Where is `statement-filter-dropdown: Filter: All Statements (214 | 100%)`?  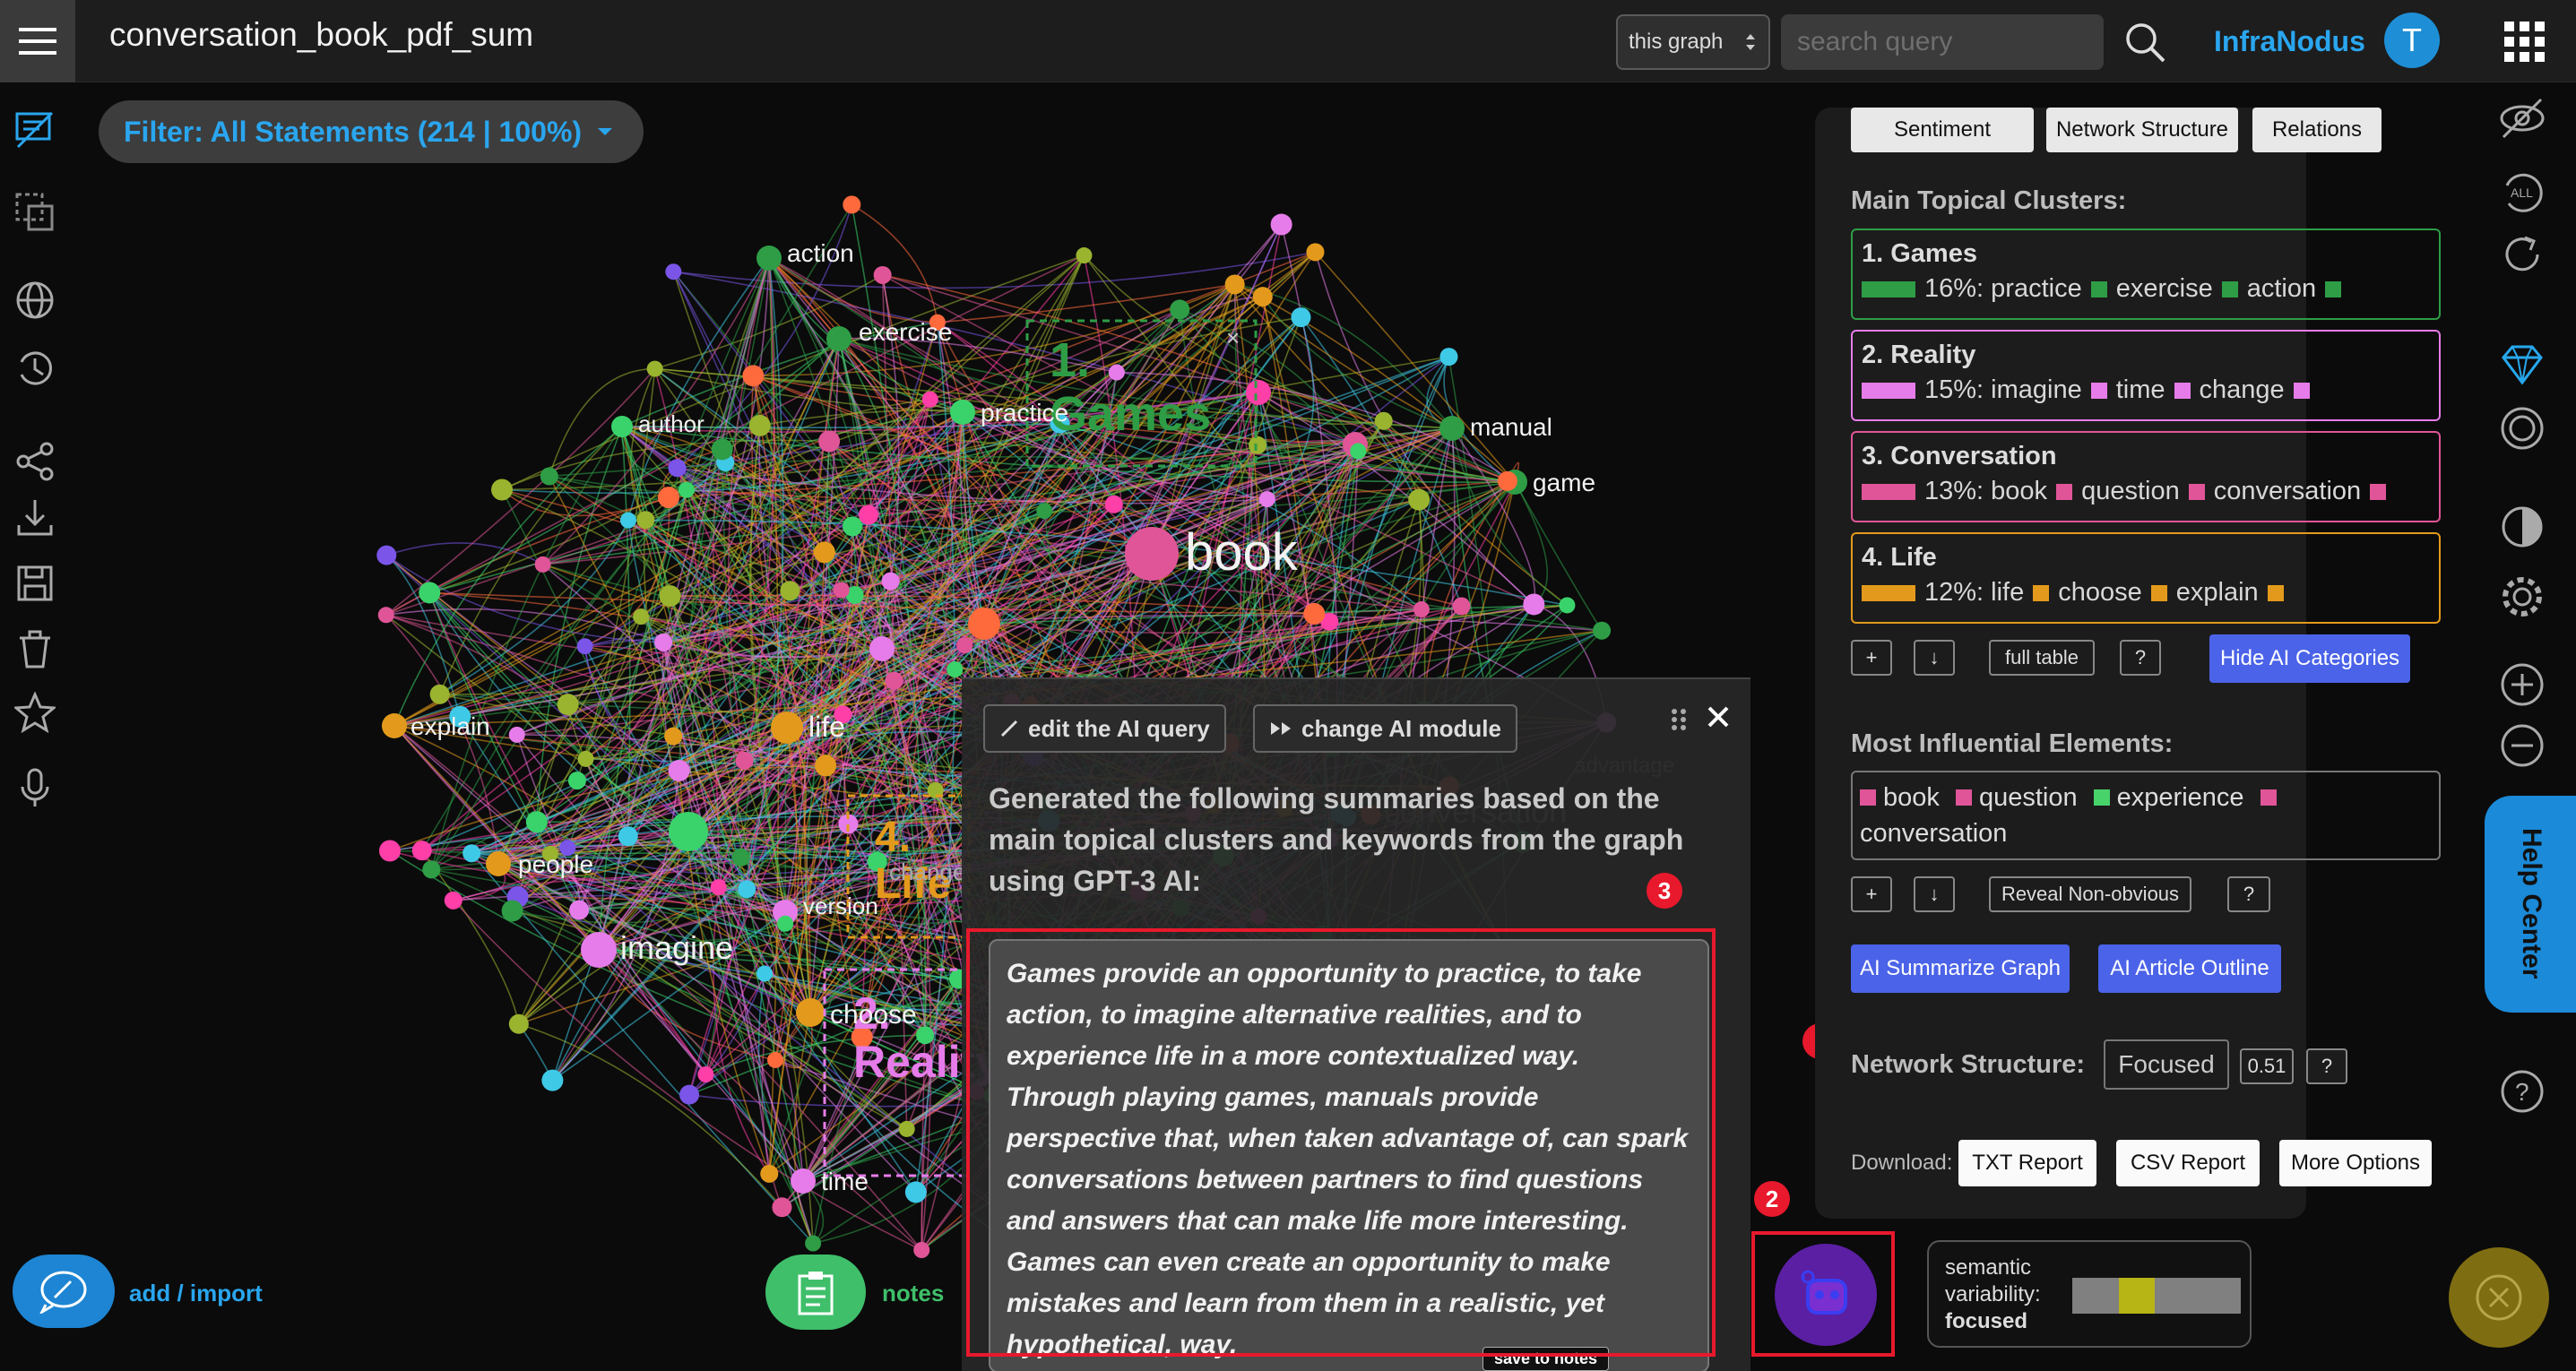
statement-filter-dropdown: Filter: All Statements (214 | 100%) is located at coordinates (371, 131).